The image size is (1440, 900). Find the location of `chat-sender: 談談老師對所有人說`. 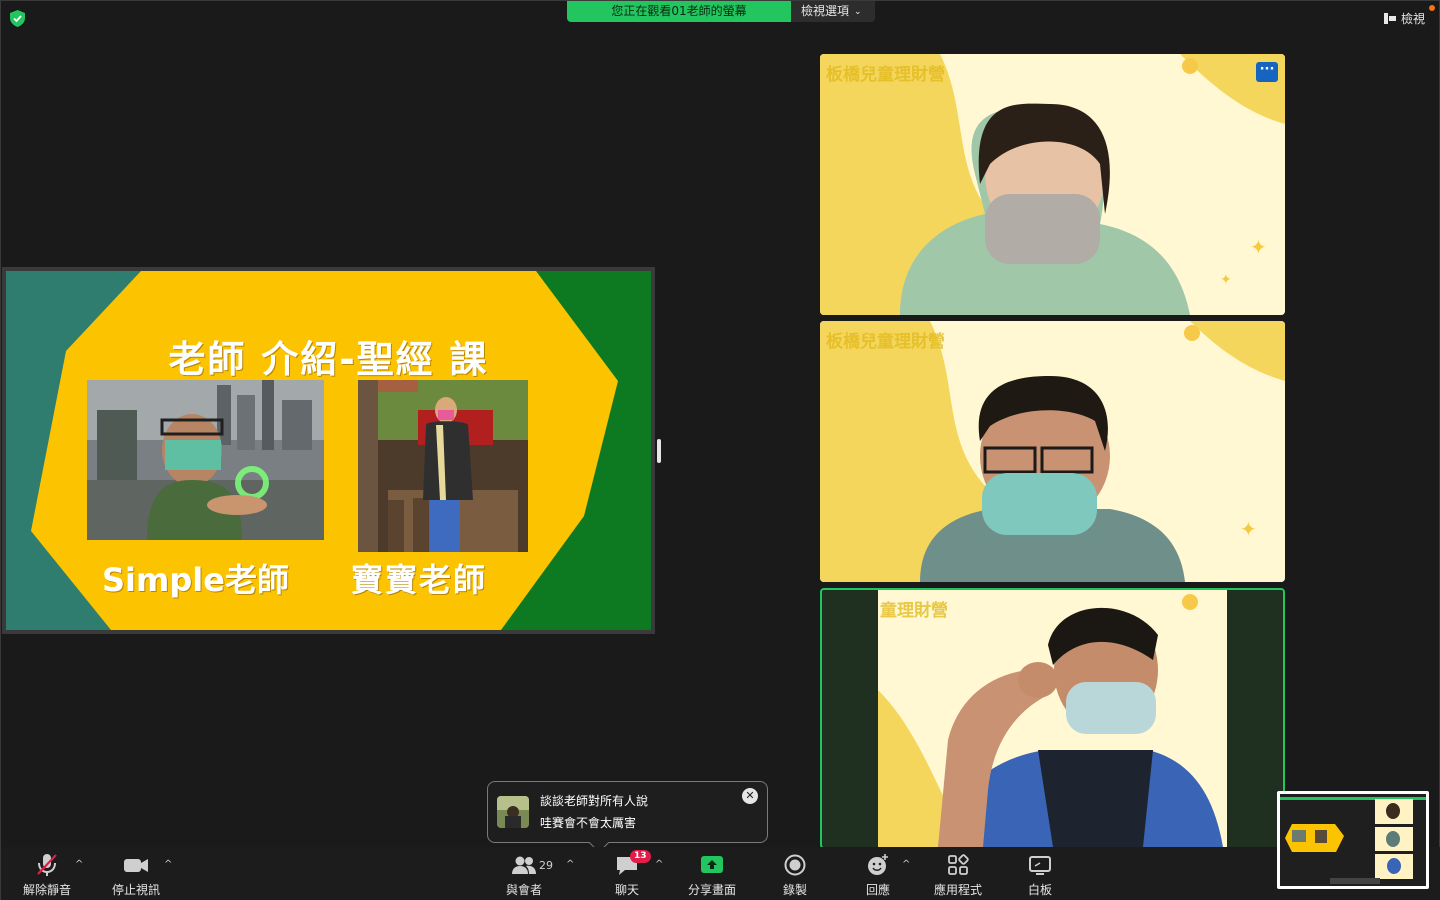

chat-sender: 談談老師對所有人說 is located at coordinates (594, 801).